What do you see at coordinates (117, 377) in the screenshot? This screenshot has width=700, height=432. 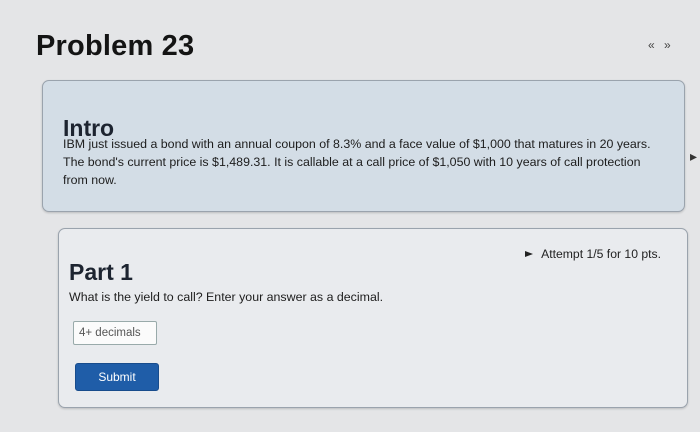 I see `submit-button: Submit` at bounding box center [117, 377].